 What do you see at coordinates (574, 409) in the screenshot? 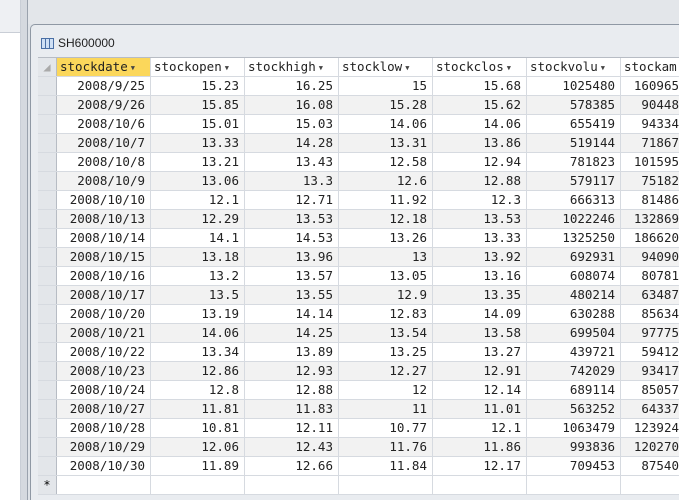
I see `cell-stockvolu: 563252` at bounding box center [574, 409].